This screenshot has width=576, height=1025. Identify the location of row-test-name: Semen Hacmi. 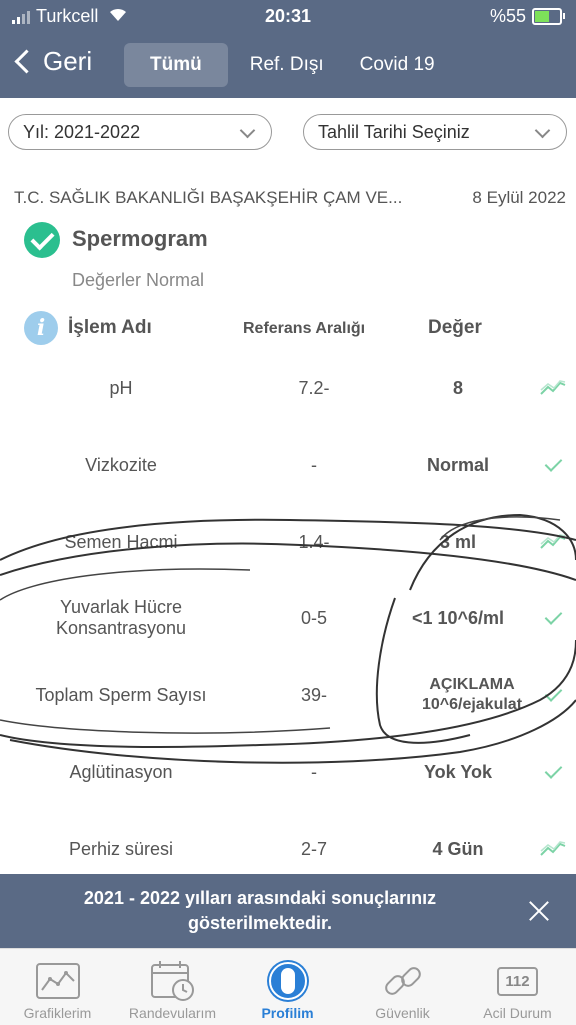
(121, 541).